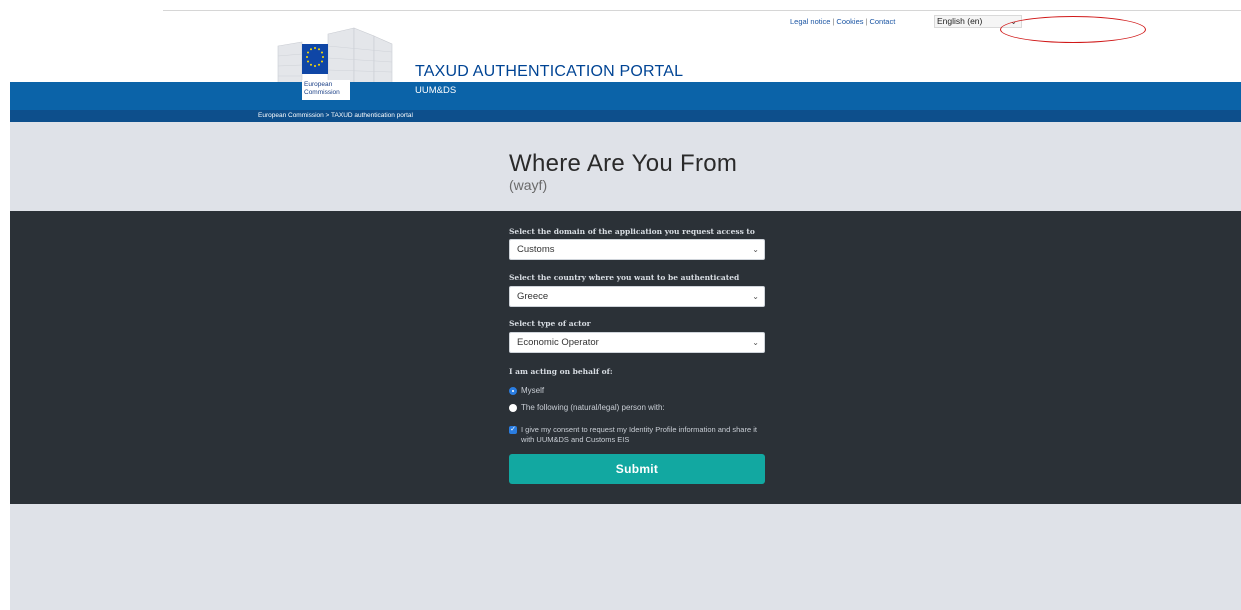 This screenshot has height=610, width=1241. What do you see at coordinates (637, 342) in the screenshot?
I see `actor-select: Economic Operator ⌄` at bounding box center [637, 342].